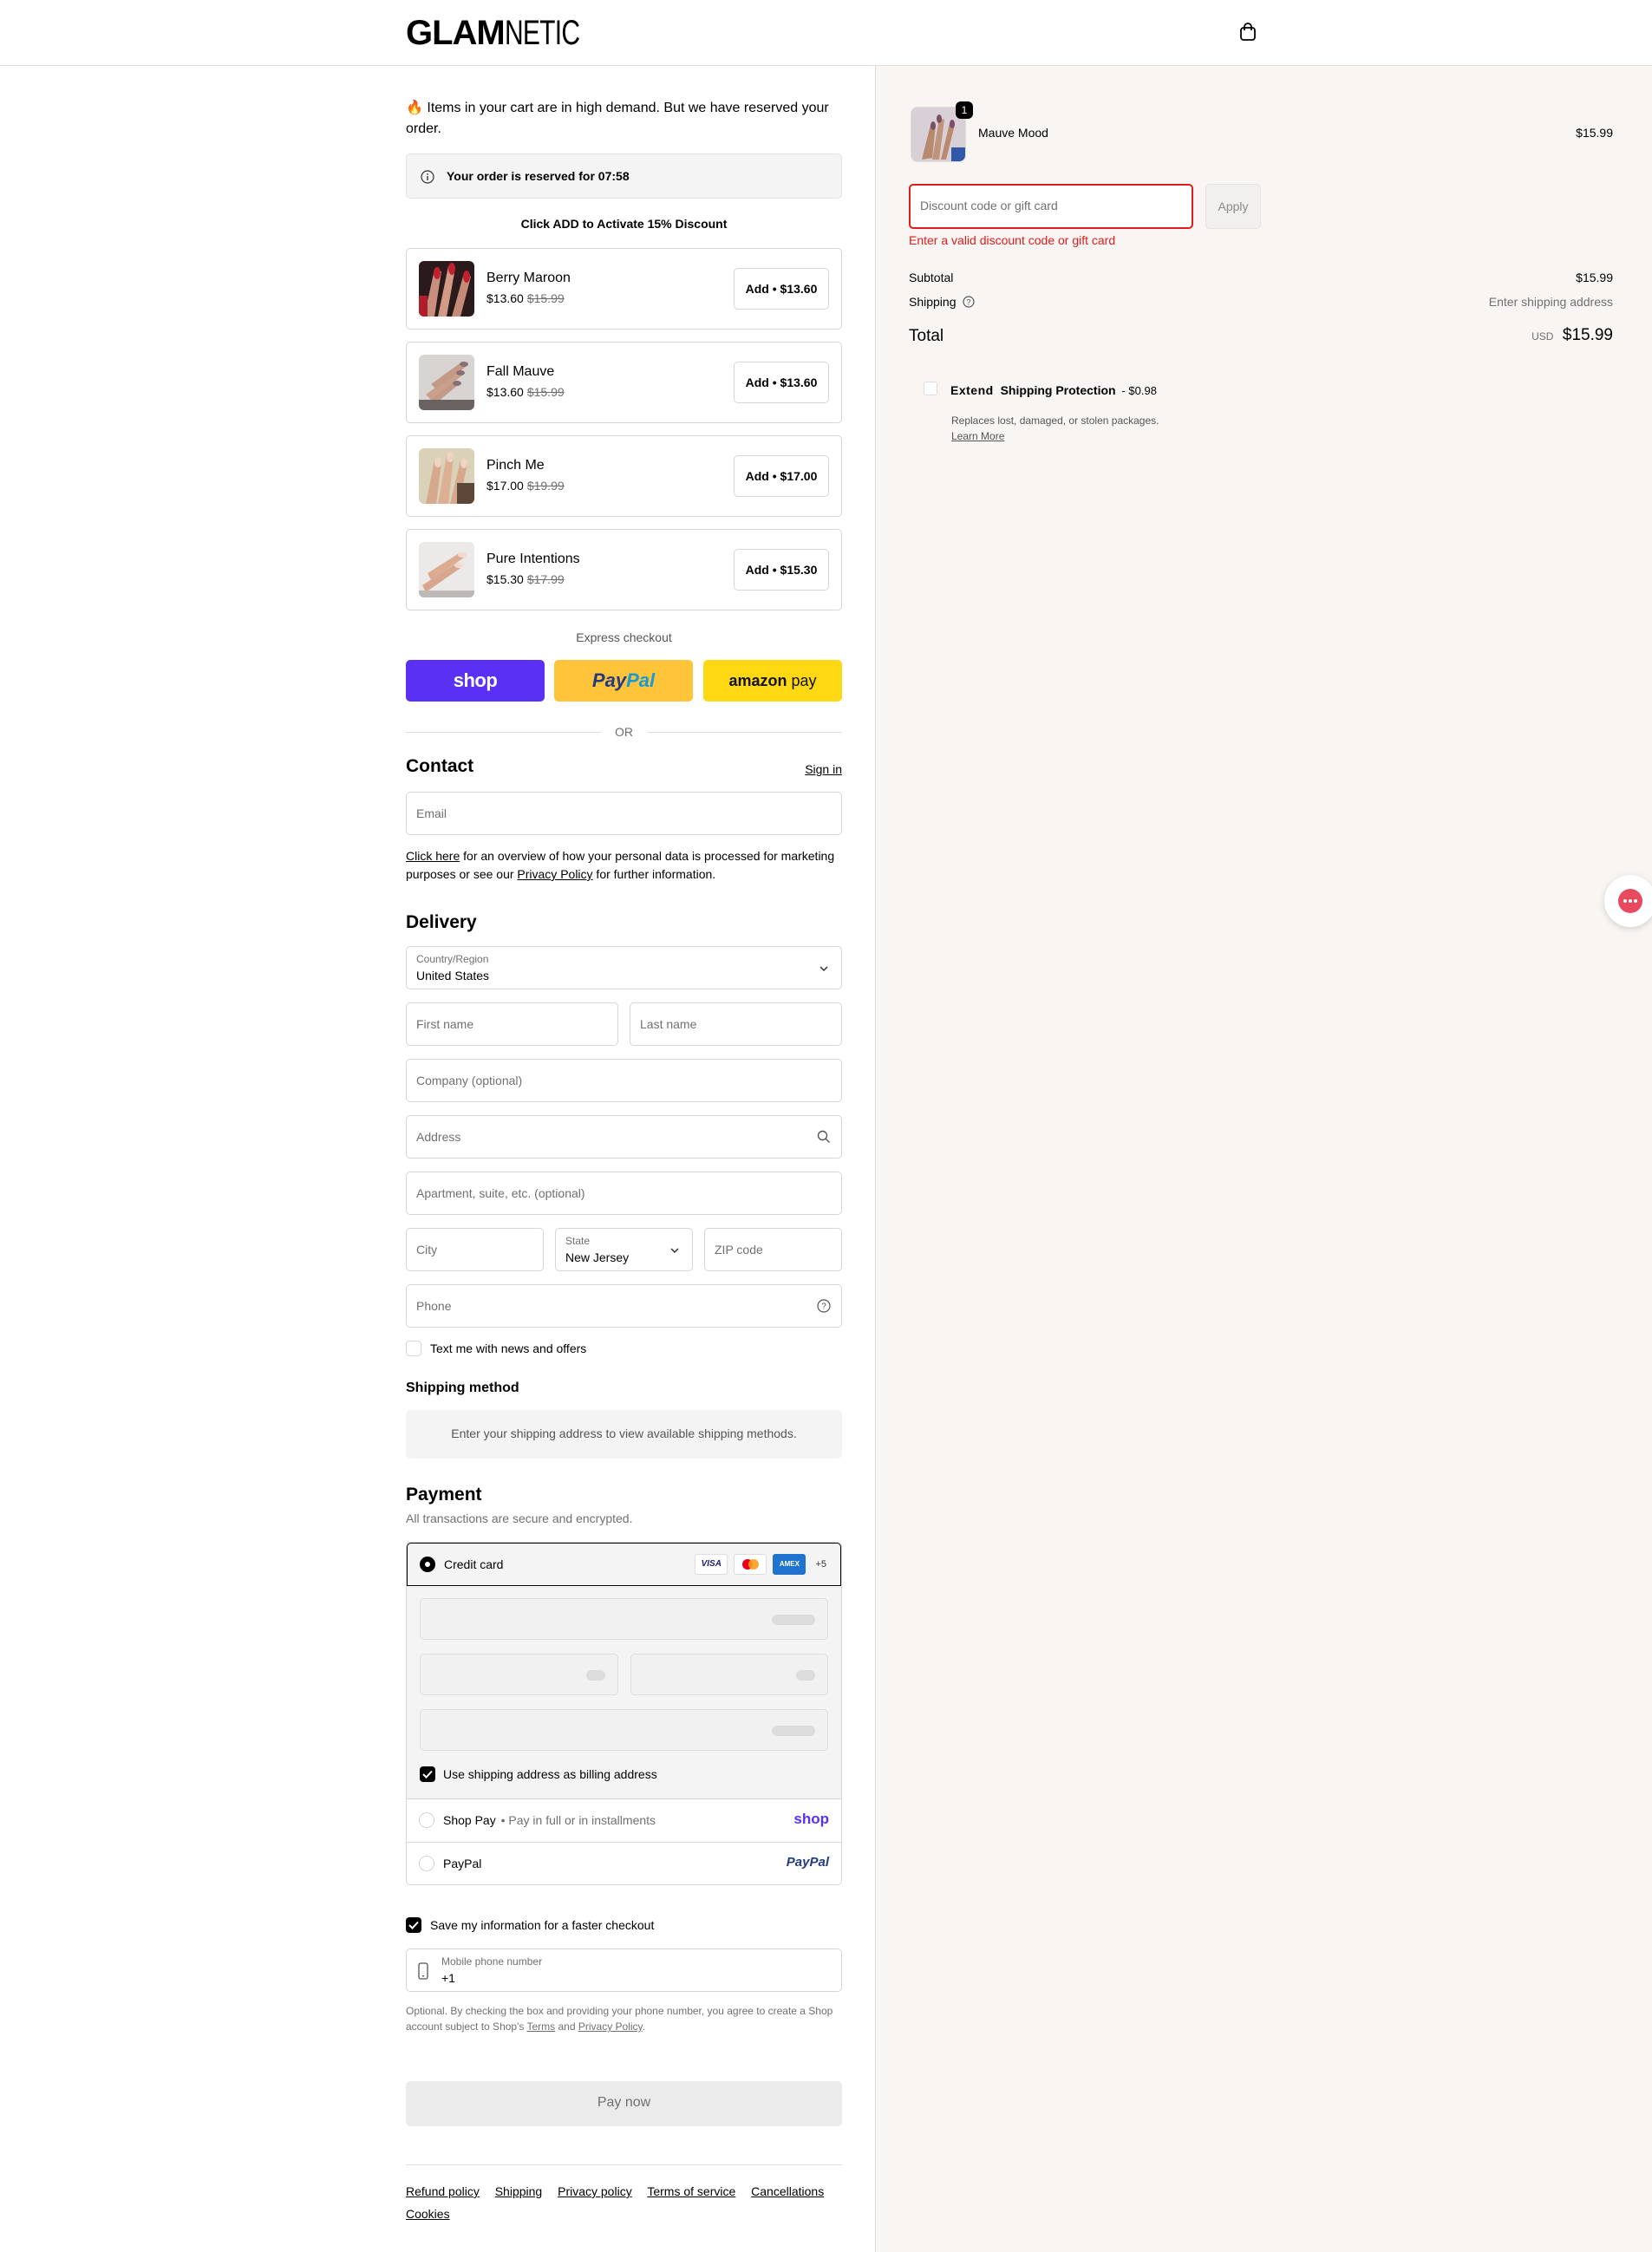  Describe the element at coordinates (754, 1564) in the screenshot. I see `mastercard-orange-circle` at that location.